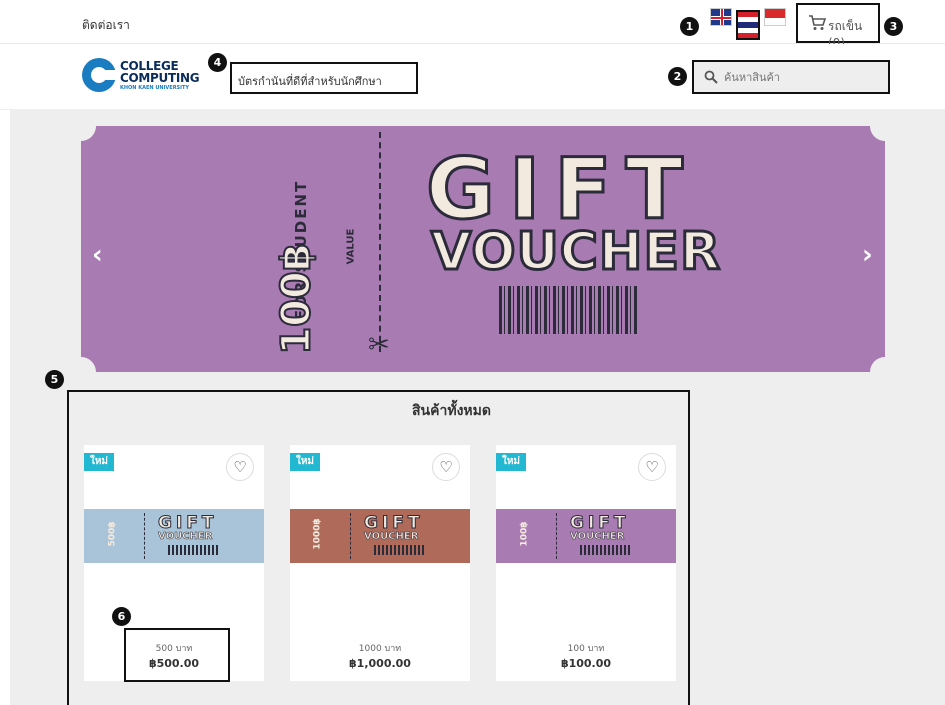  I want to click on product-card: ใหม่ ♡ 100฿ GIFT VOUCHER 100 บาท ฿100.00, so click(586, 563).